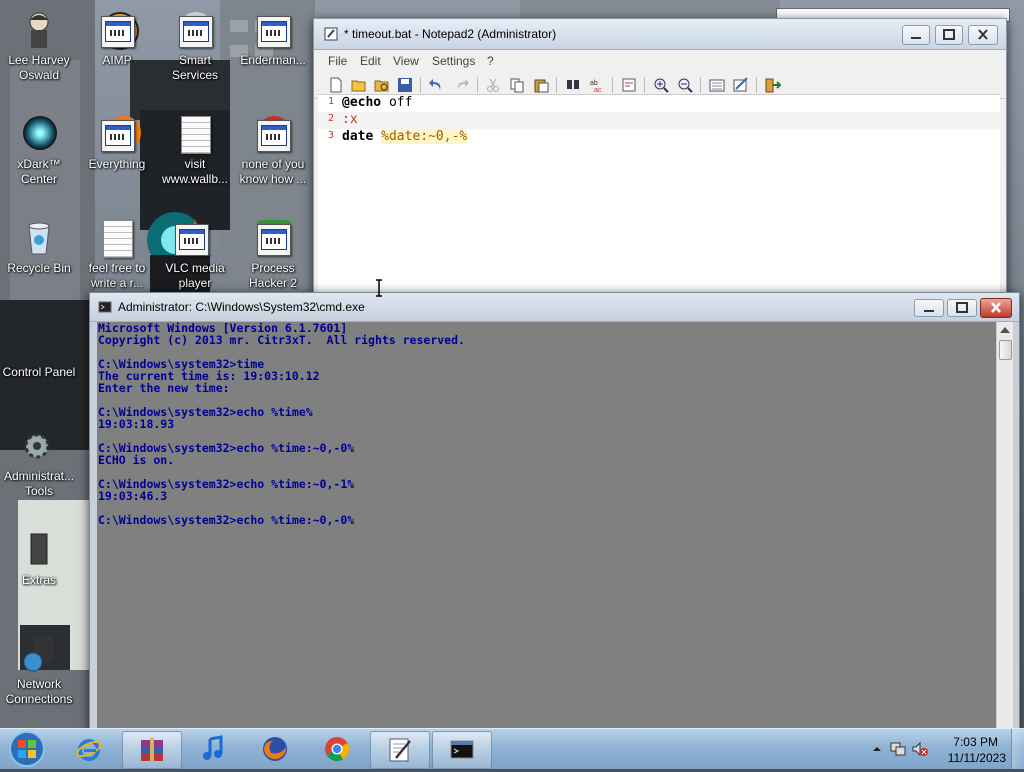  I want to click on code-variable: %date:~0,-%, so click(424, 136).